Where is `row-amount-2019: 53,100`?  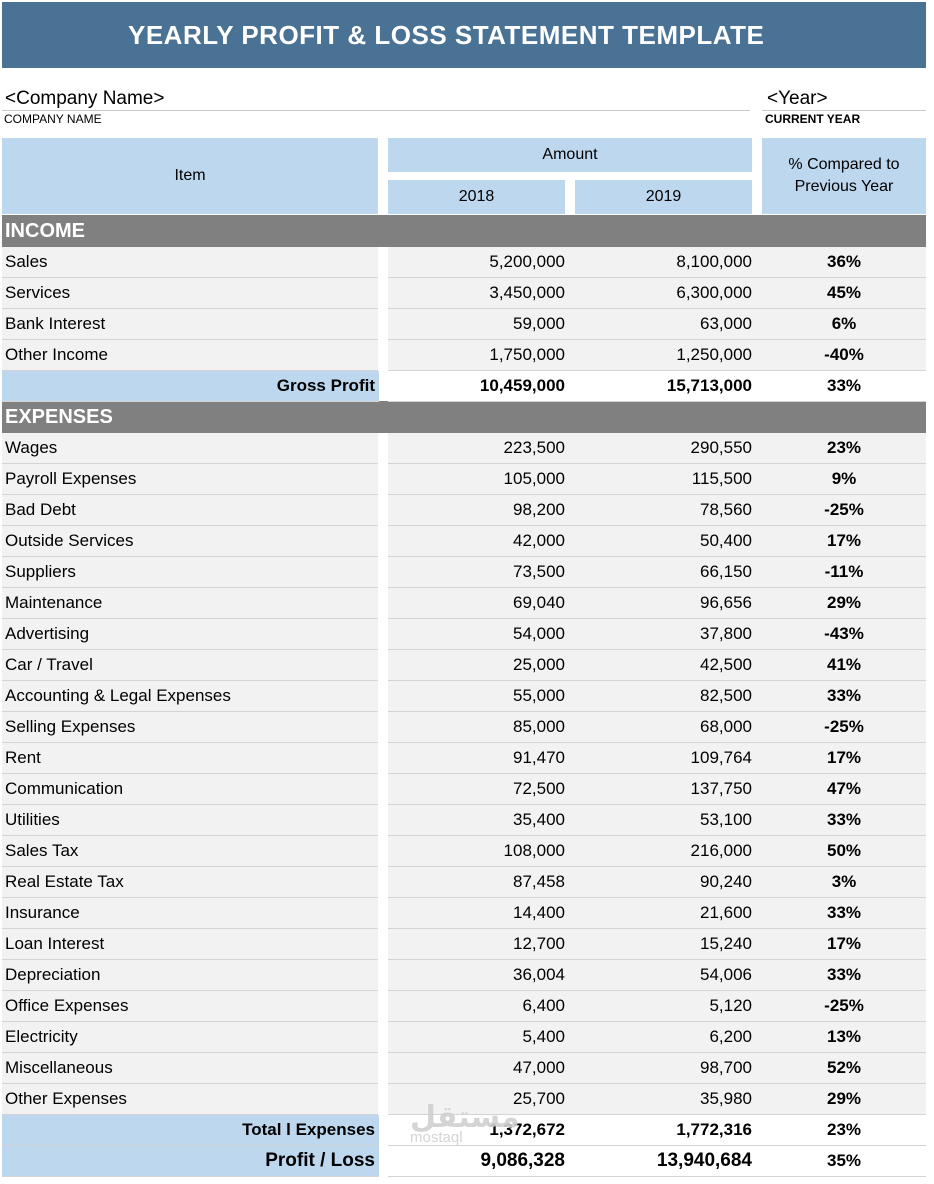
row-amount-2019: 53,100 is located at coordinates (668, 820).